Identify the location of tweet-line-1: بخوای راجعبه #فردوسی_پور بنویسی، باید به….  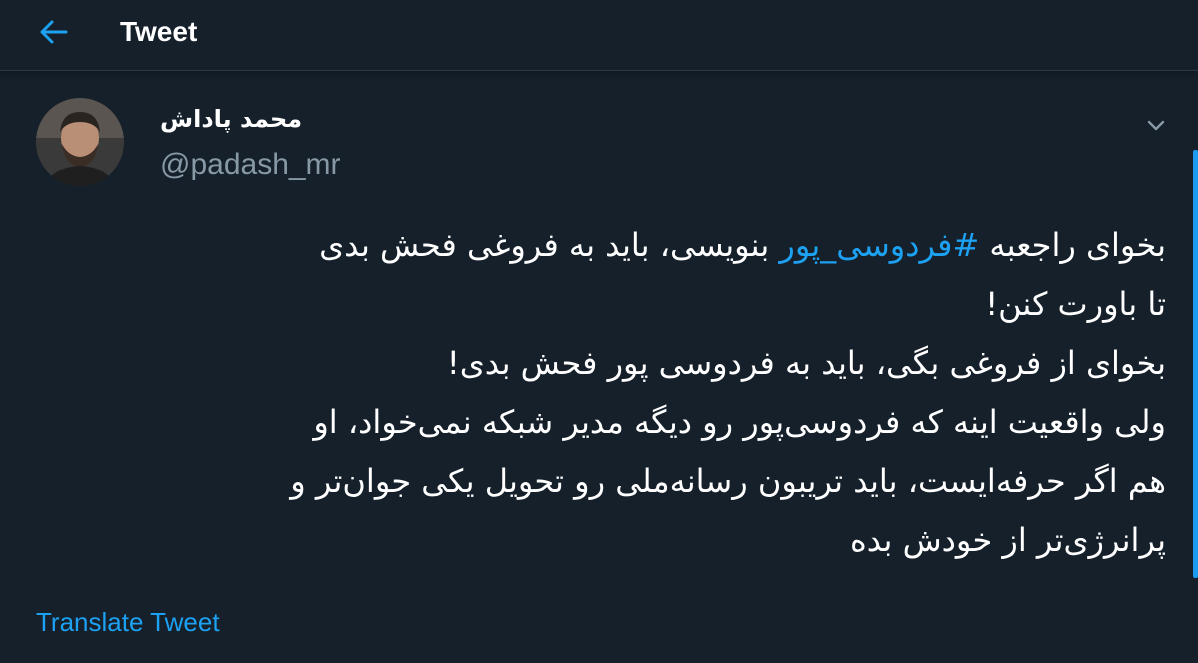
(598, 245).